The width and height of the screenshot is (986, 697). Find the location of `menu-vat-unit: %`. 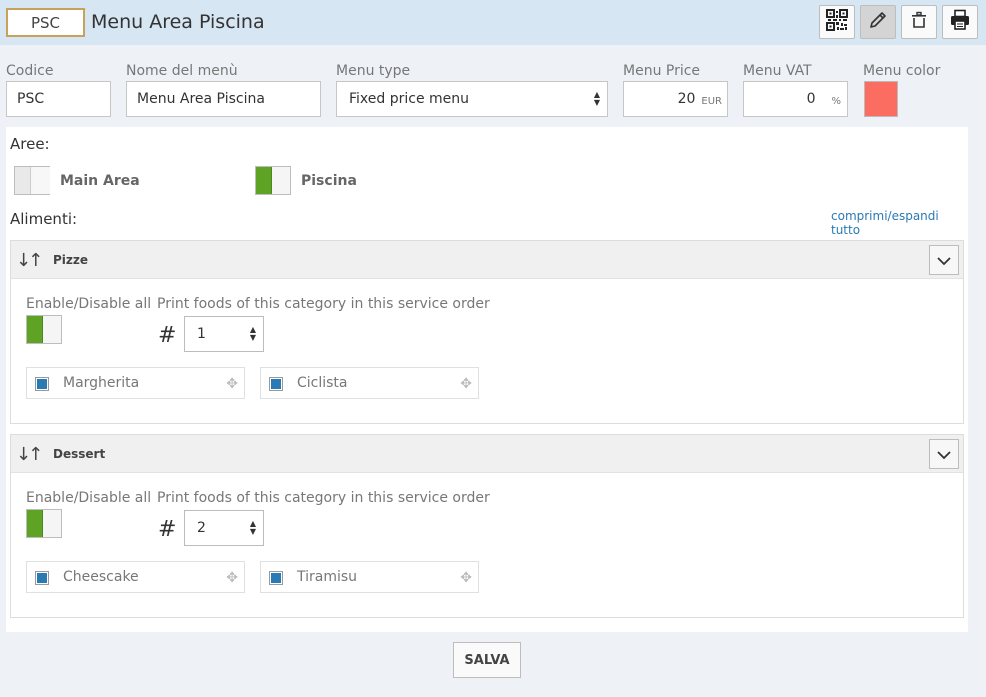

menu-vat-unit: % is located at coordinates (836, 101).